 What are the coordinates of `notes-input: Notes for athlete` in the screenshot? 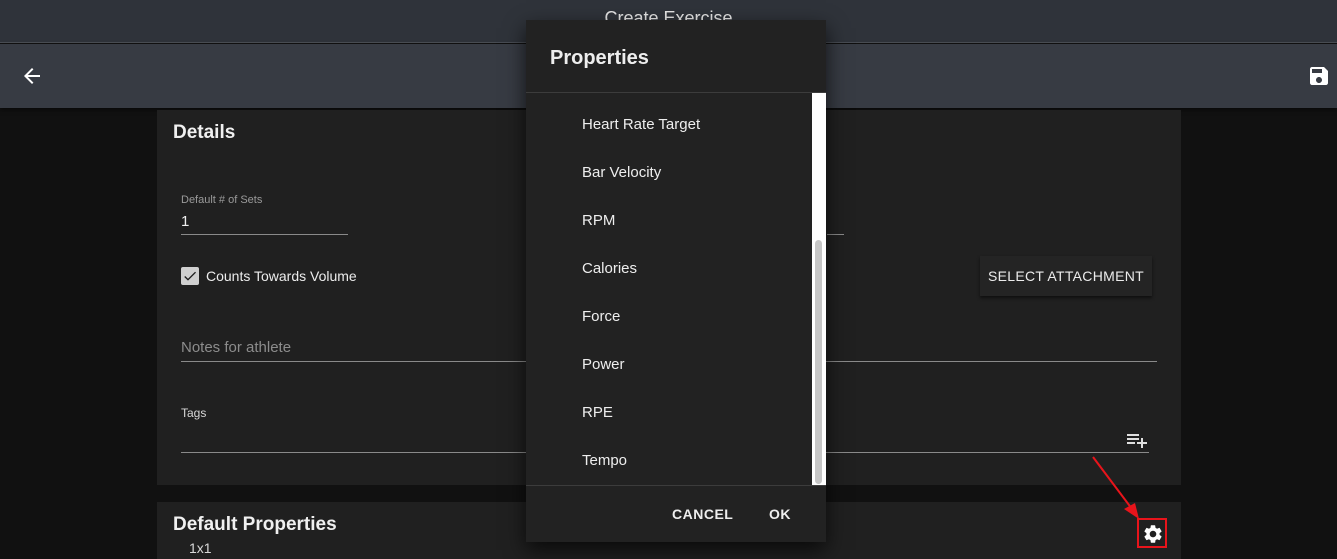 It's located at (236, 347).